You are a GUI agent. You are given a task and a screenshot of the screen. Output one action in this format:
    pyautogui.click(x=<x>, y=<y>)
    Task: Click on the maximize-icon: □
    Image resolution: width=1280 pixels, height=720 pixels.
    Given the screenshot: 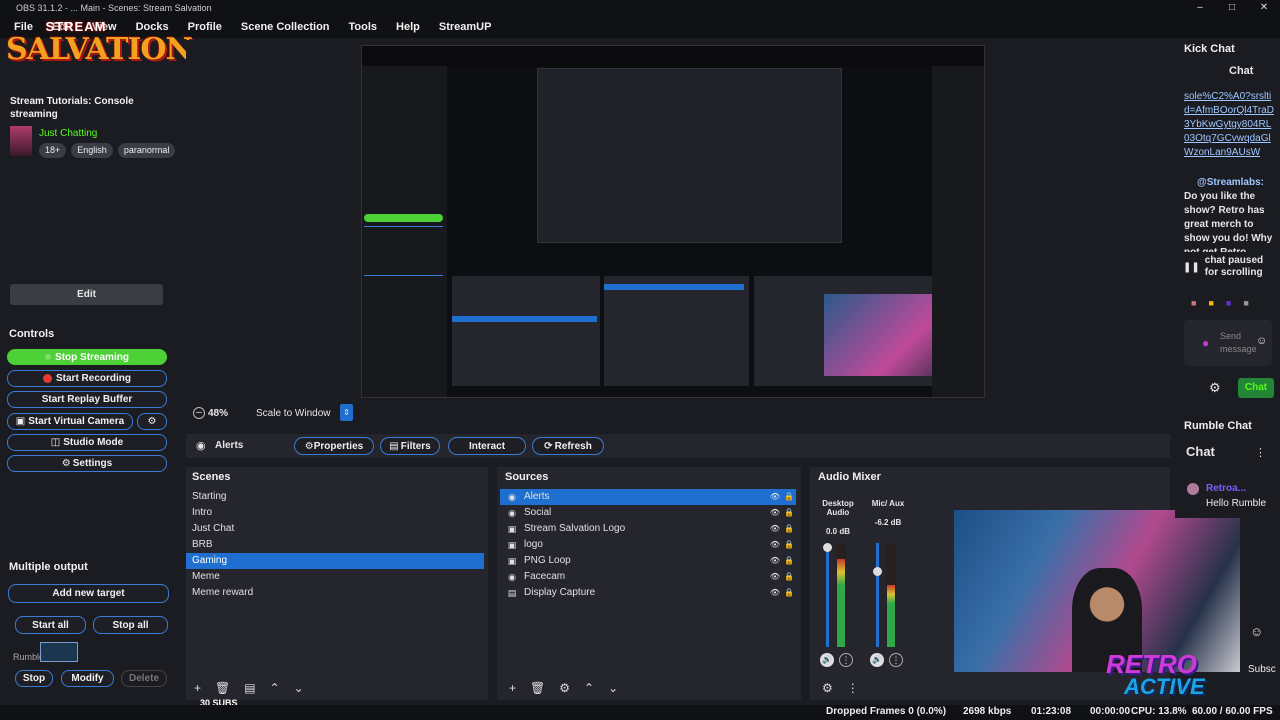 What is the action you would take?
    pyautogui.click(x=1232, y=8)
    